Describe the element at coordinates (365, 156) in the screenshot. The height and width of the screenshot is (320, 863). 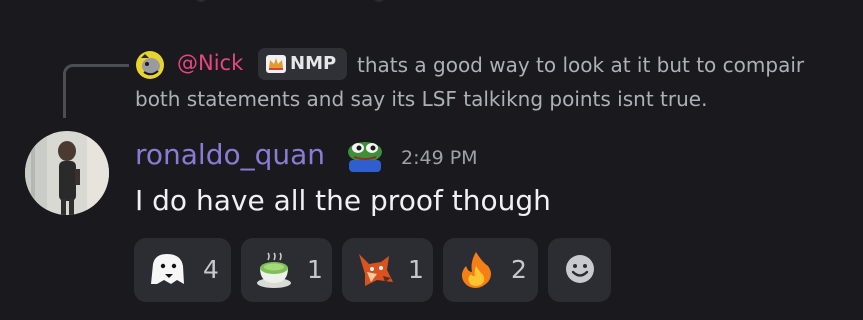
I see `pepe-badge-icon` at that location.